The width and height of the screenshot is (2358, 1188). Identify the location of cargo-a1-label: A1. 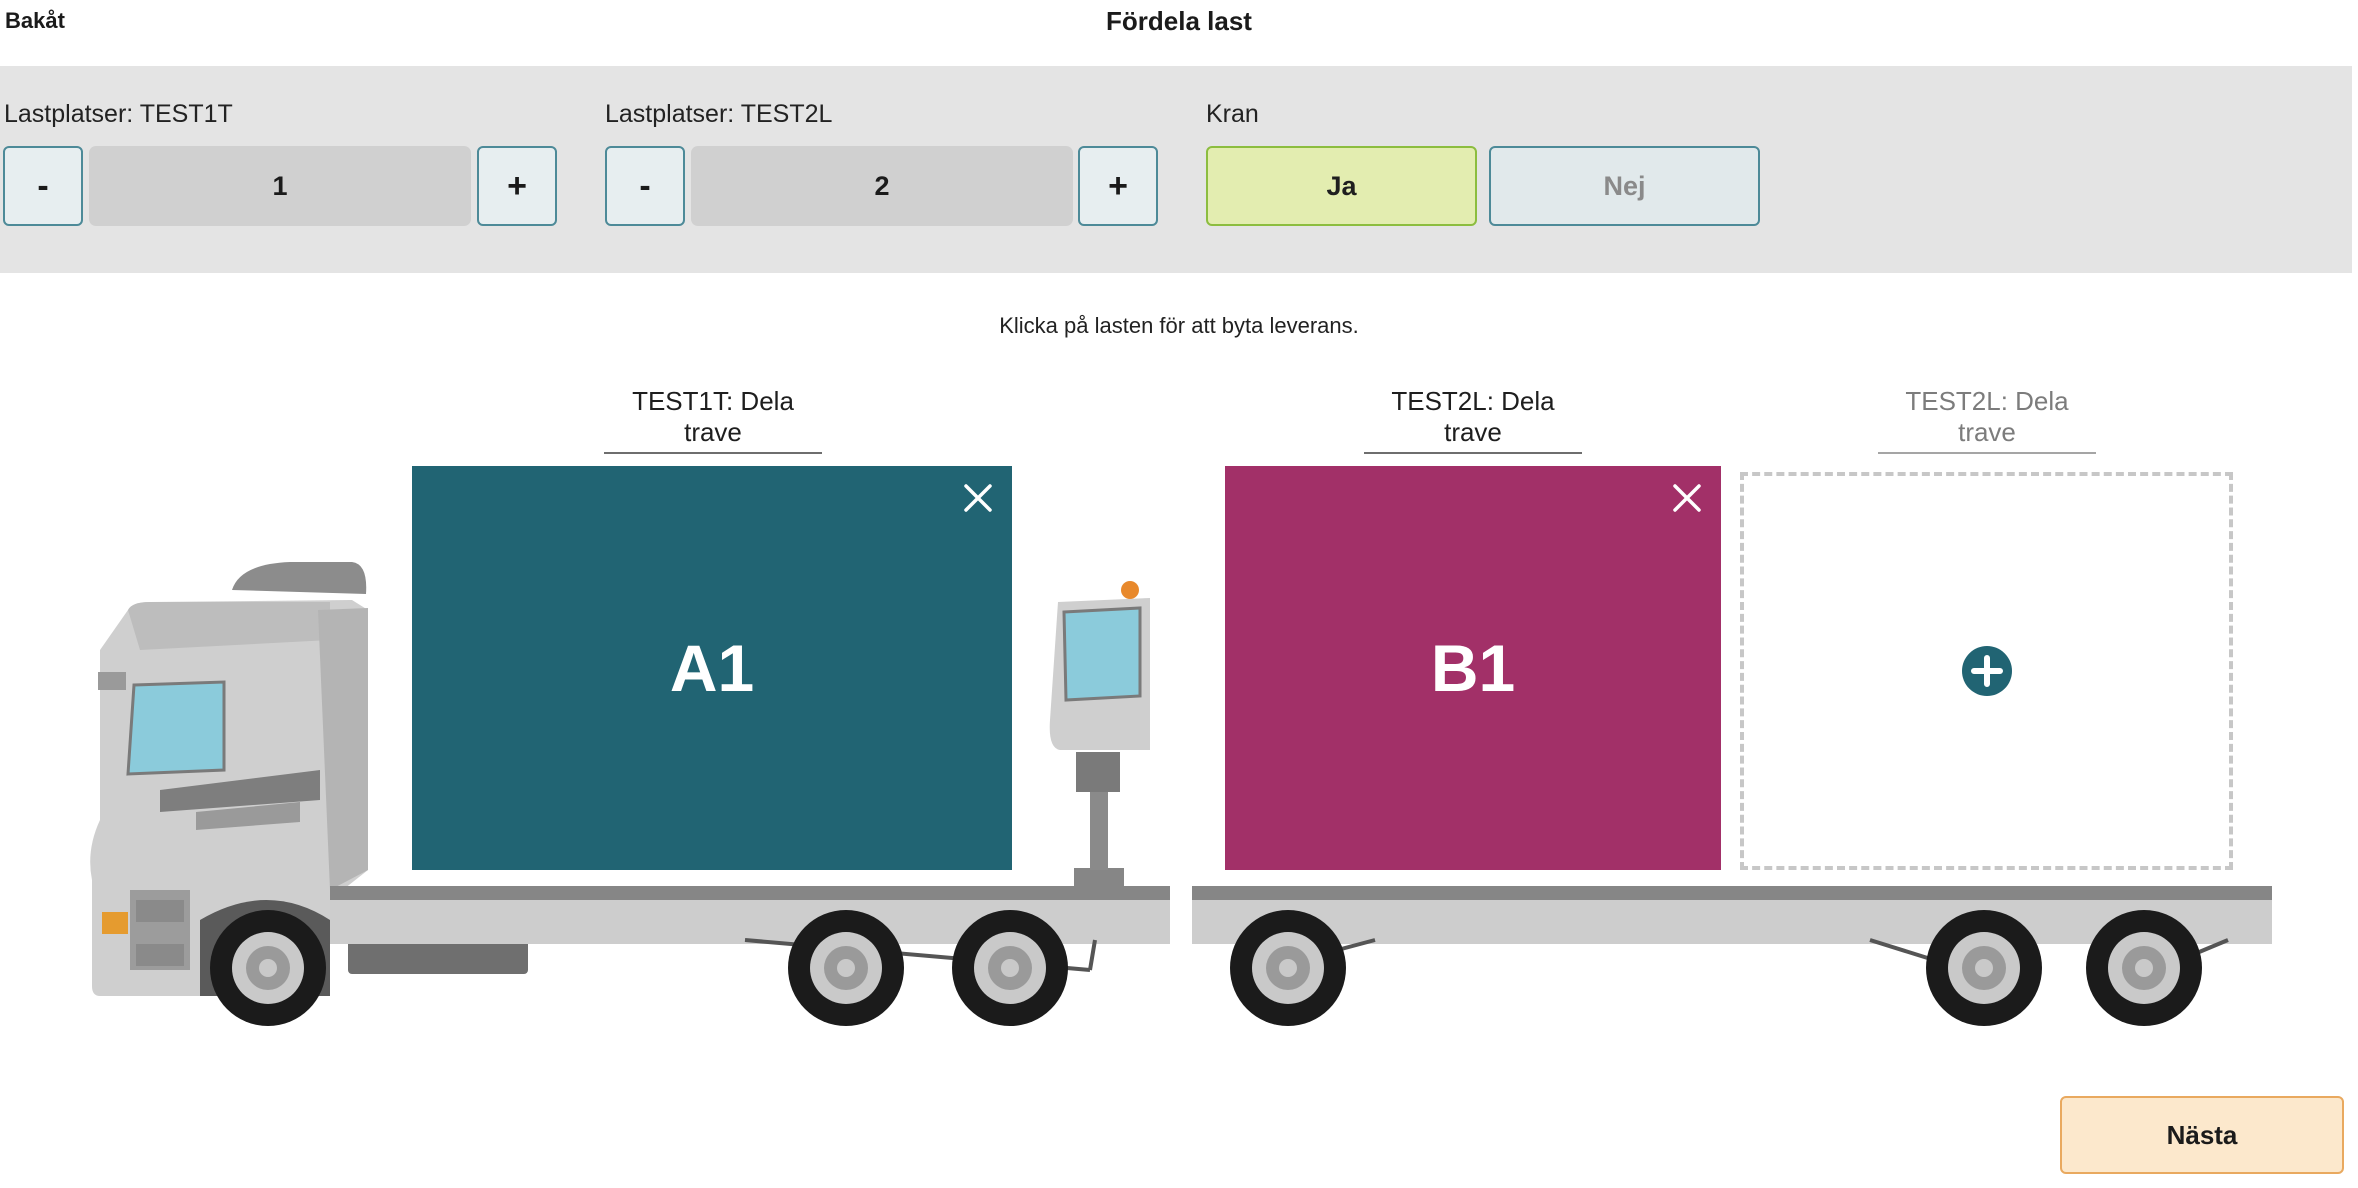
(712, 668).